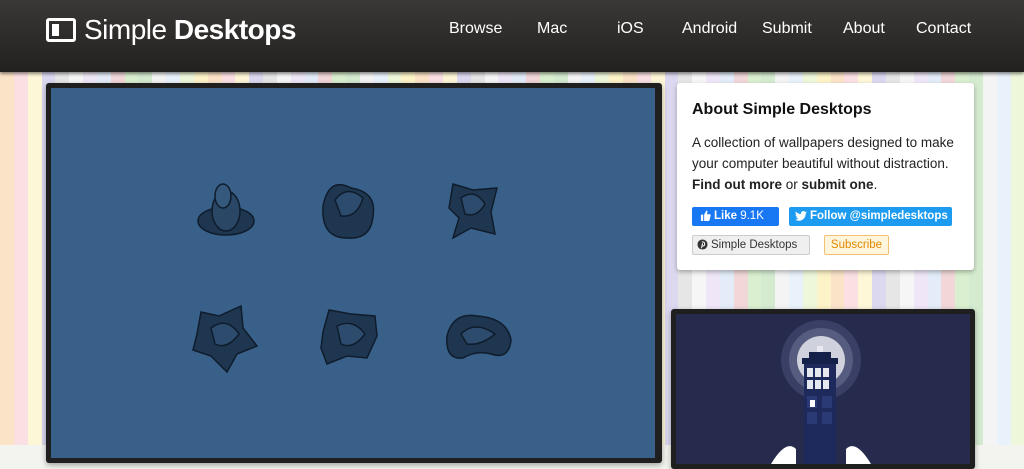 This screenshot has height=469, width=1024. Describe the element at coordinates (787, 29) in the screenshot. I see `nav-submit: Submit` at that location.